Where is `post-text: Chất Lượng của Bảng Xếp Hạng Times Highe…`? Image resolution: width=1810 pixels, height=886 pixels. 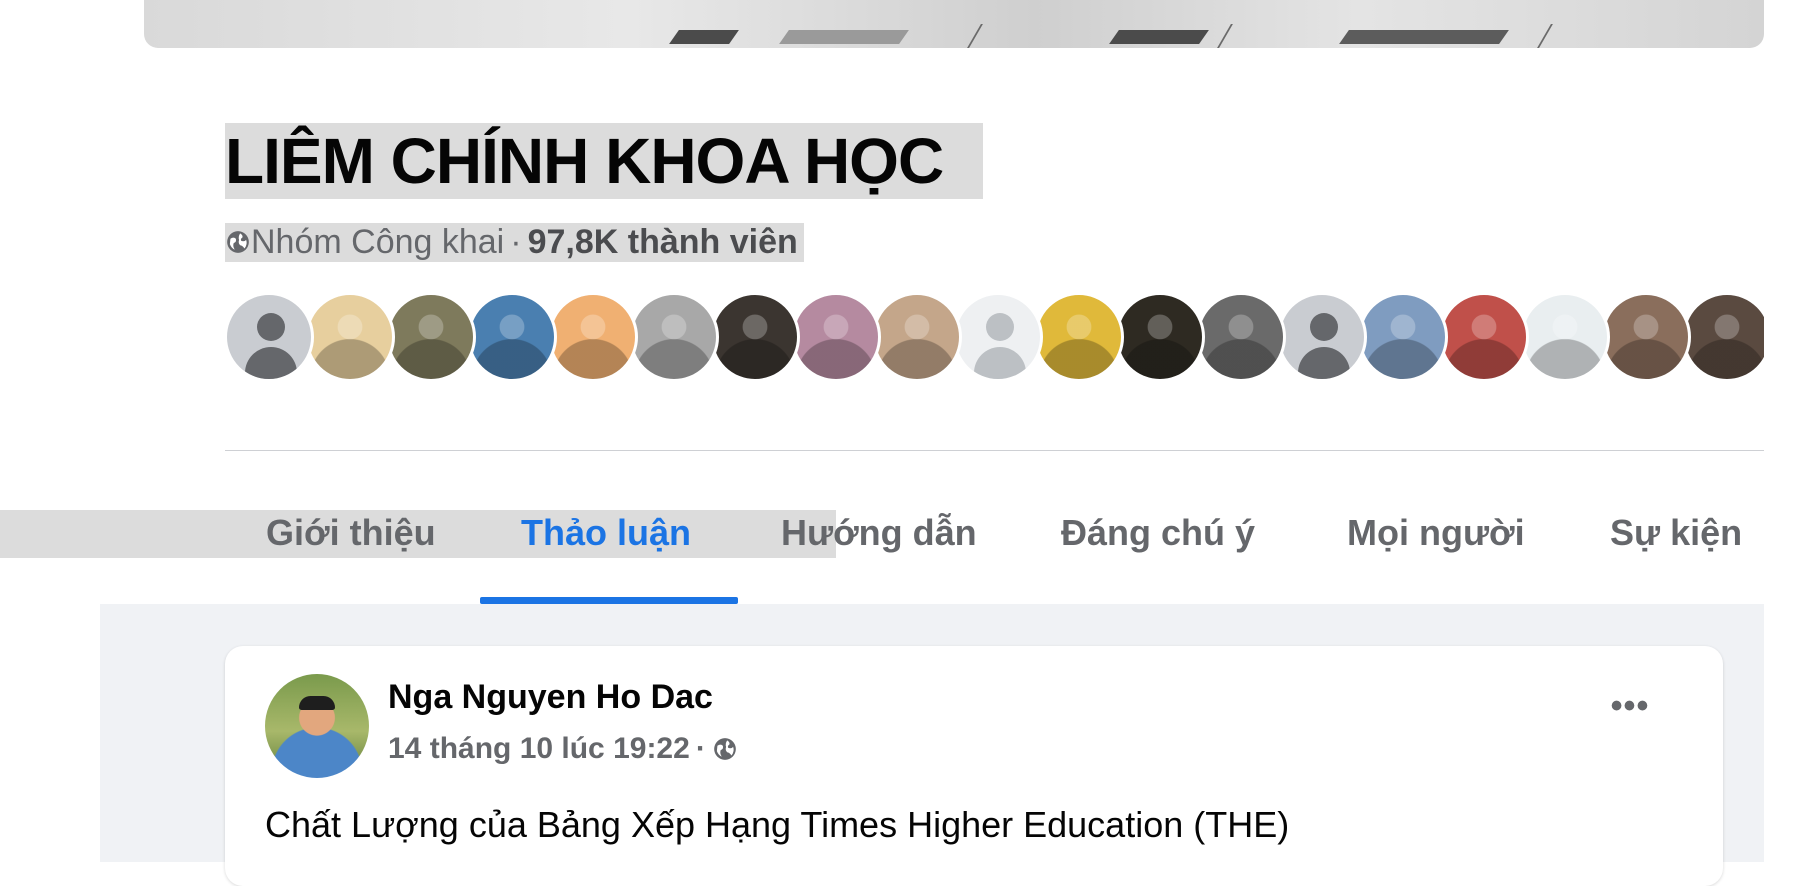 post-text: Chất Lượng của Bảng Xếp Hạng Times Highe… is located at coordinates (777, 824).